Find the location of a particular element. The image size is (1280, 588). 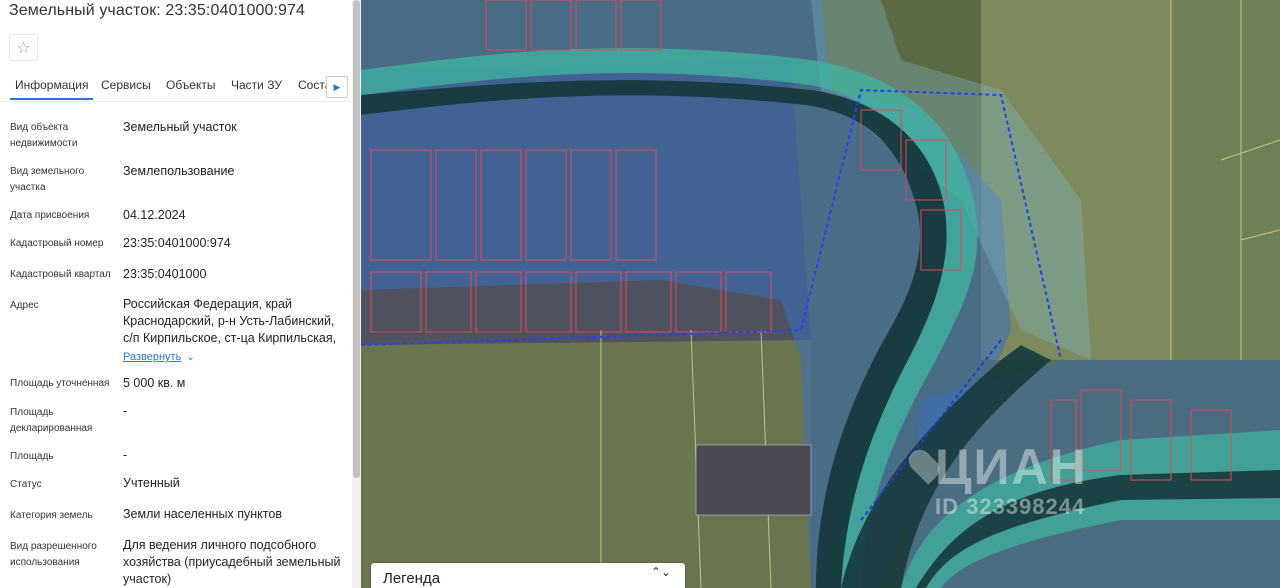

land-type-value: Землепользование is located at coordinates (179, 171).